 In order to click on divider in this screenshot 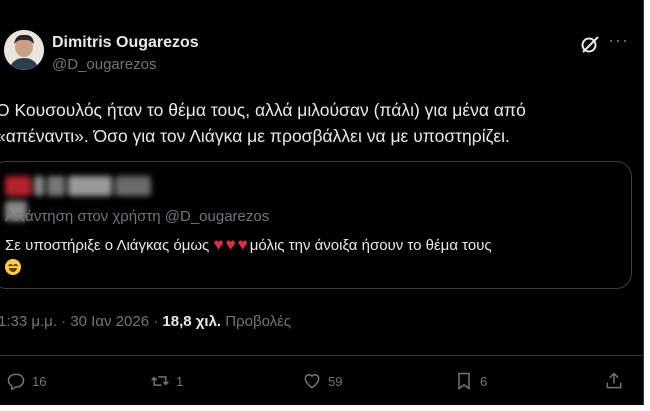, I will do `click(321, 355)`.